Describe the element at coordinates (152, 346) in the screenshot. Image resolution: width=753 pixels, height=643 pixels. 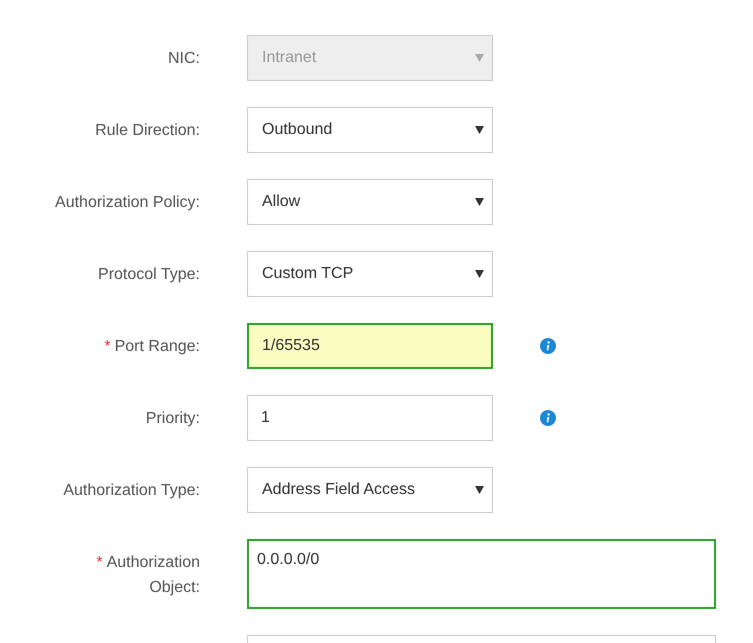
I see `field-label: * Port Range:` at that location.